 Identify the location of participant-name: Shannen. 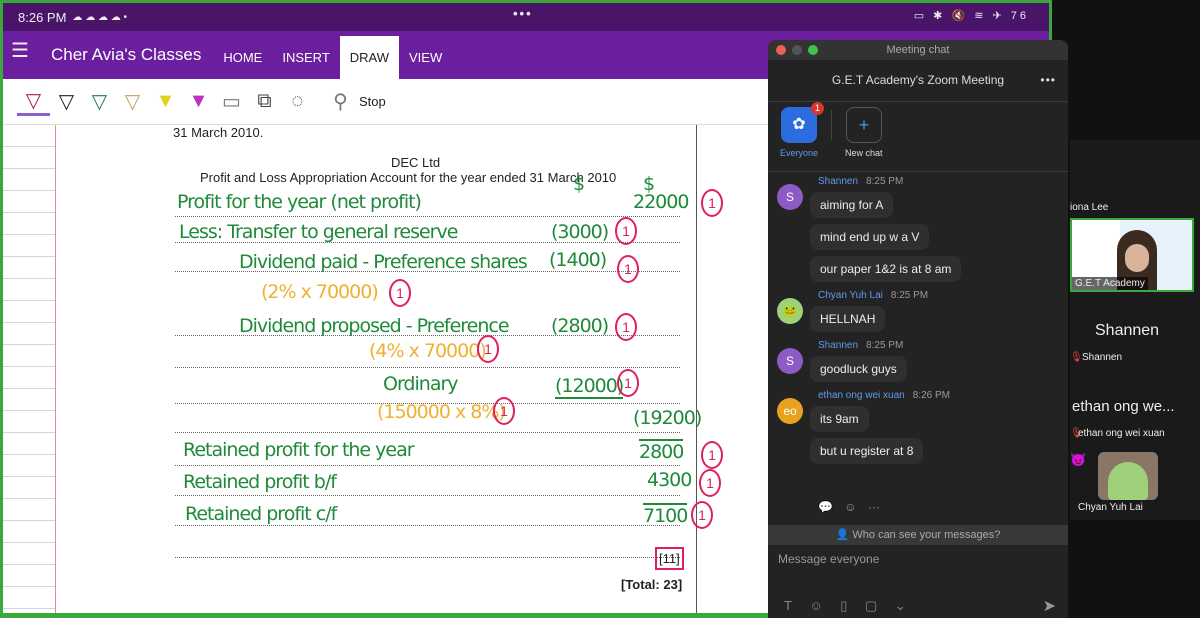
(1102, 357).